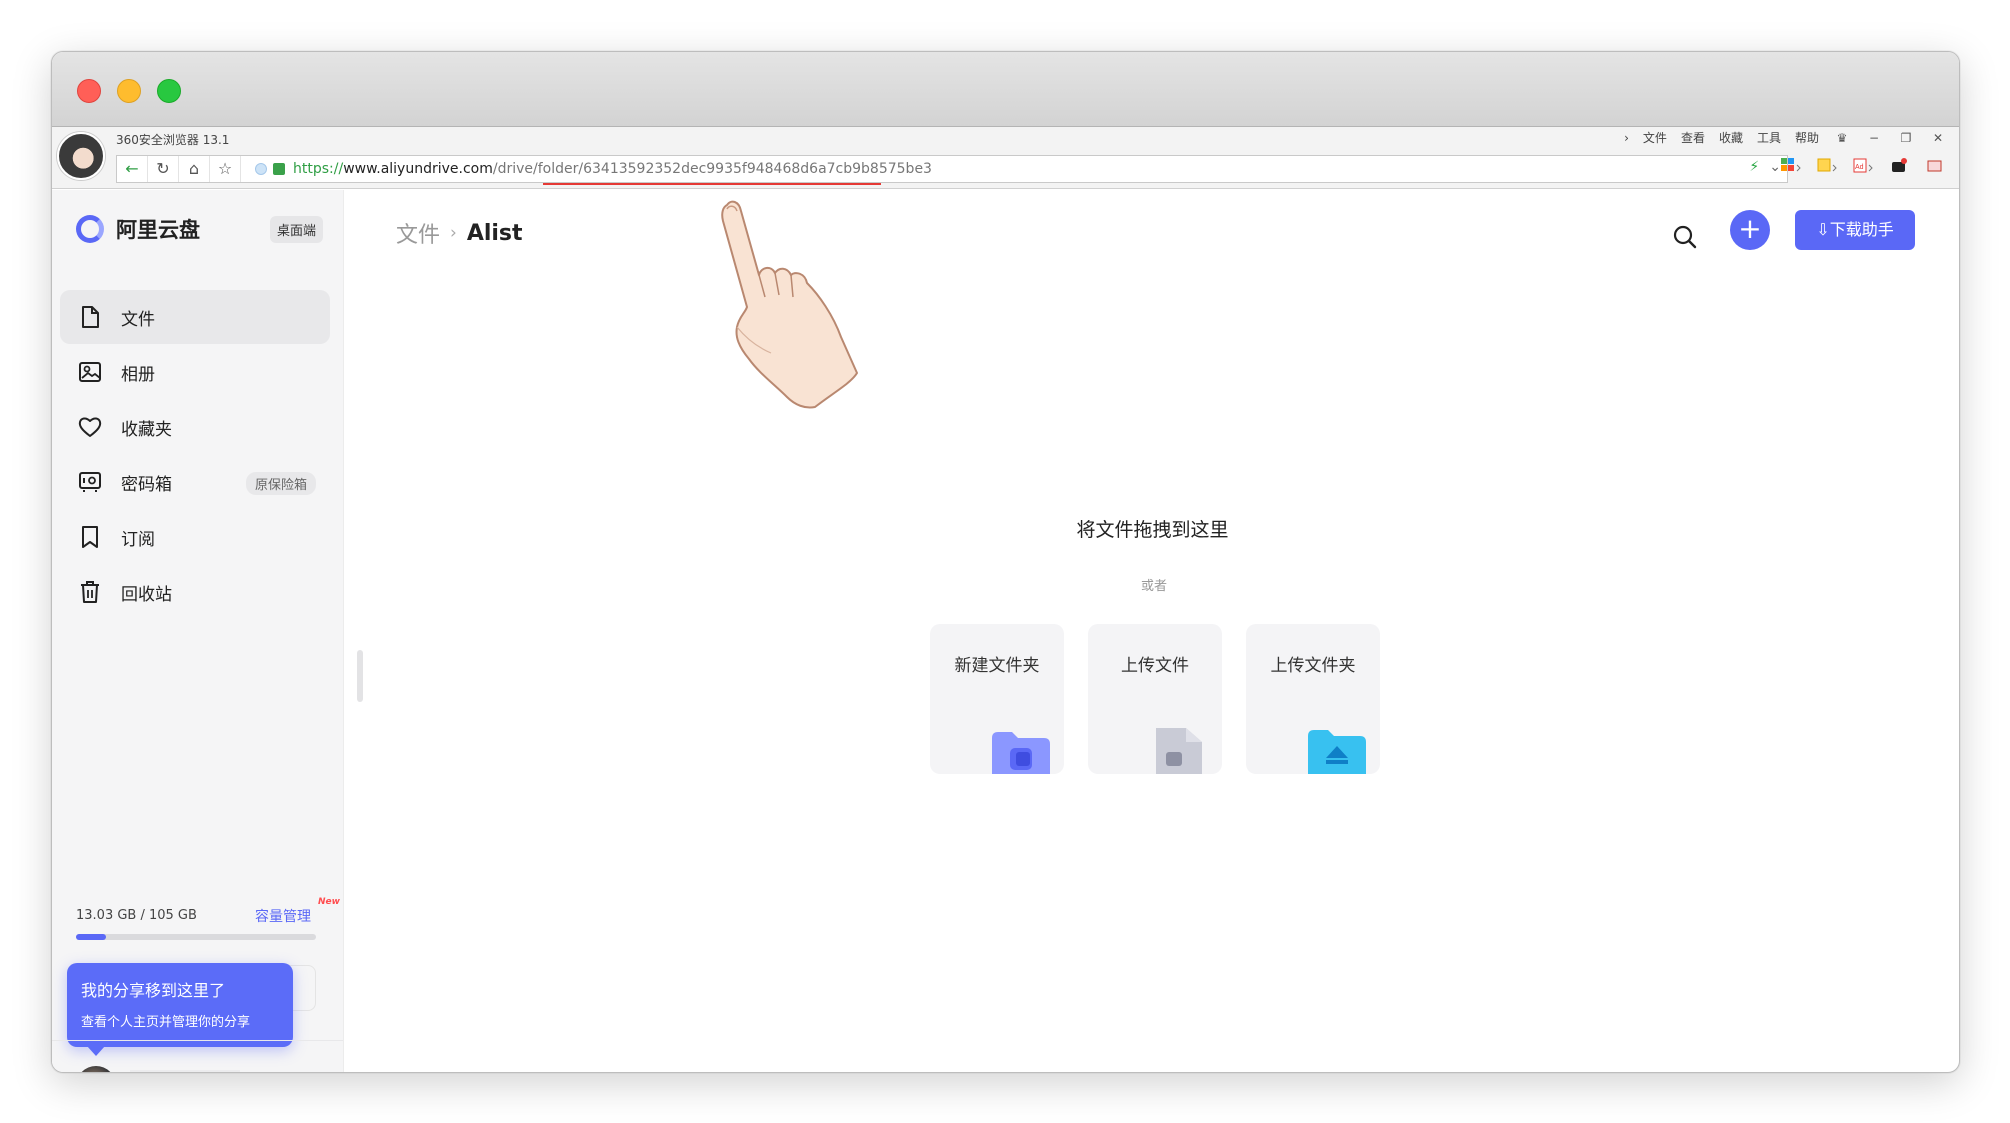 This screenshot has width=2010, height=1123. What do you see at coordinates (418, 233) in the screenshot?
I see `breadcrumb-root: 文件` at bounding box center [418, 233].